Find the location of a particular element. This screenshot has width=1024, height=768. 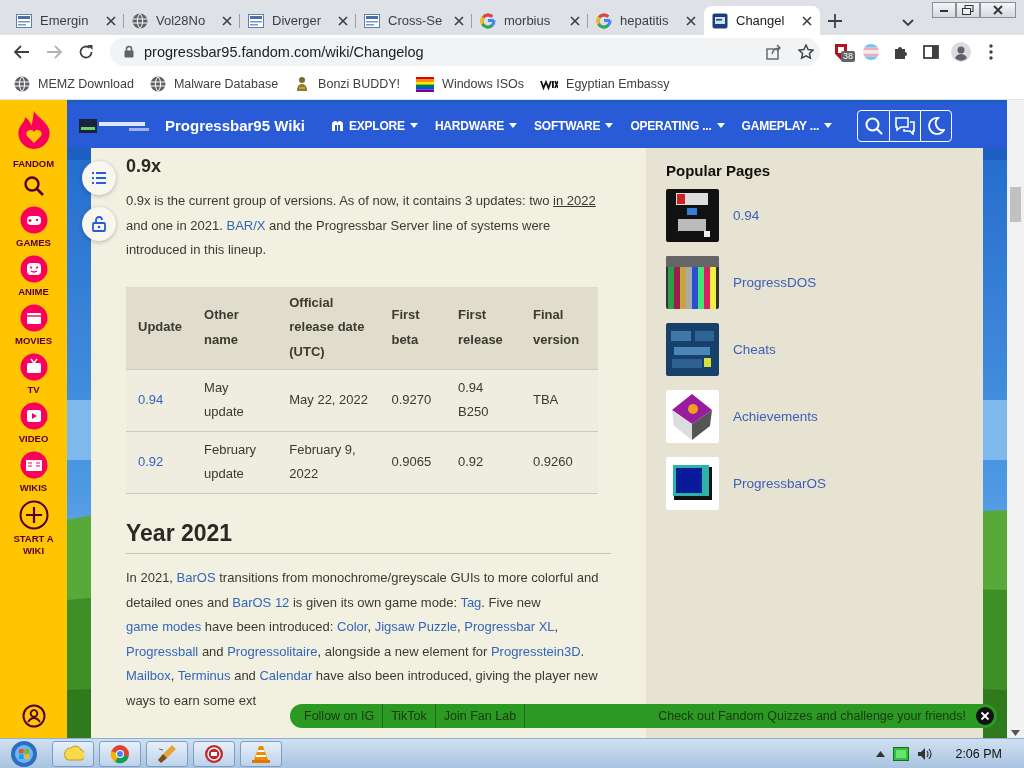

star-icon is located at coordinates (806, 51).